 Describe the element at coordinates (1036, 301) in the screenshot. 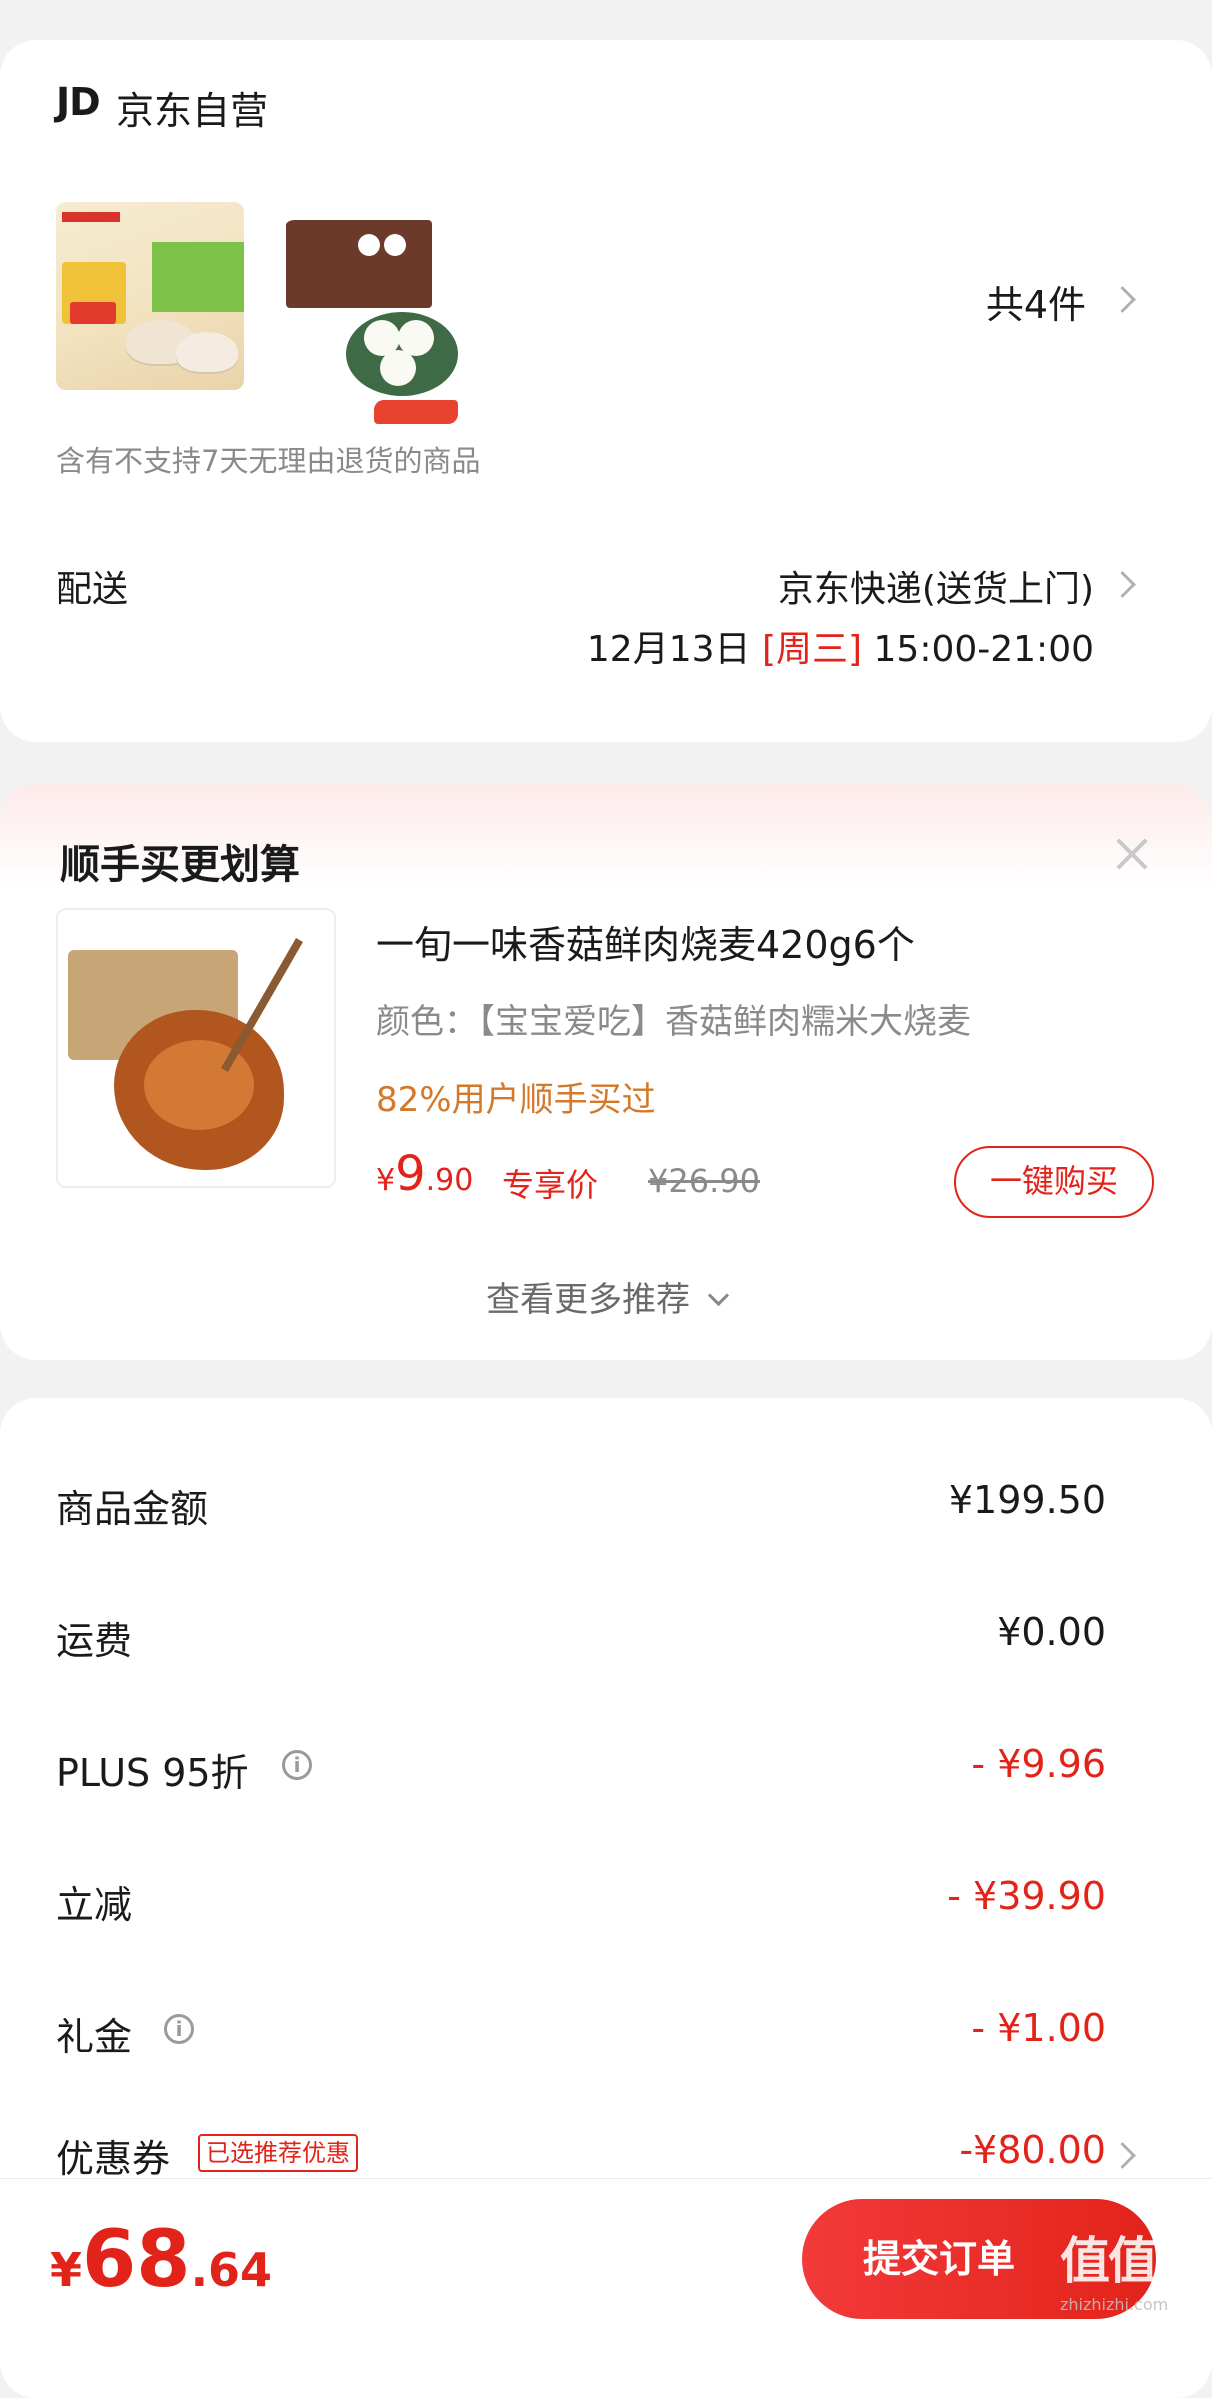

I see `item-count-link: 共4件` at that location.